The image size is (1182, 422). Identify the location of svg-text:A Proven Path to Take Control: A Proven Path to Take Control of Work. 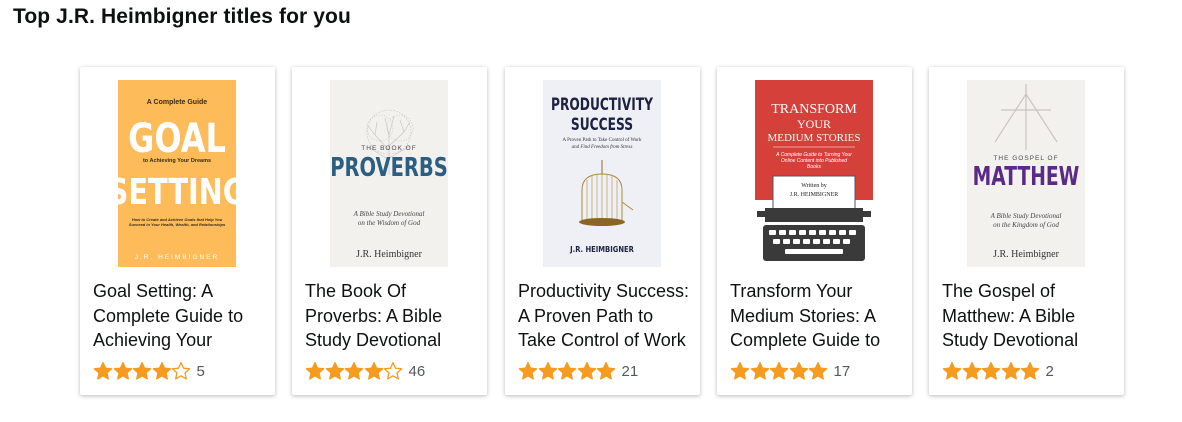
(602, 140).